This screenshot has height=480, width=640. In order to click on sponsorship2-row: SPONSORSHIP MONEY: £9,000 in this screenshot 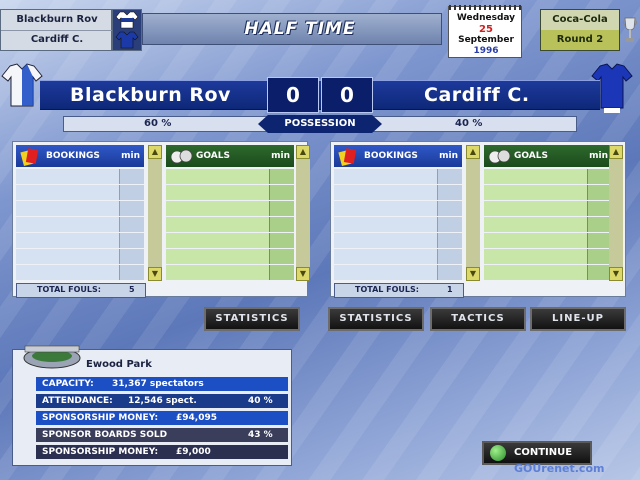, I will do `click(162, 452)`.